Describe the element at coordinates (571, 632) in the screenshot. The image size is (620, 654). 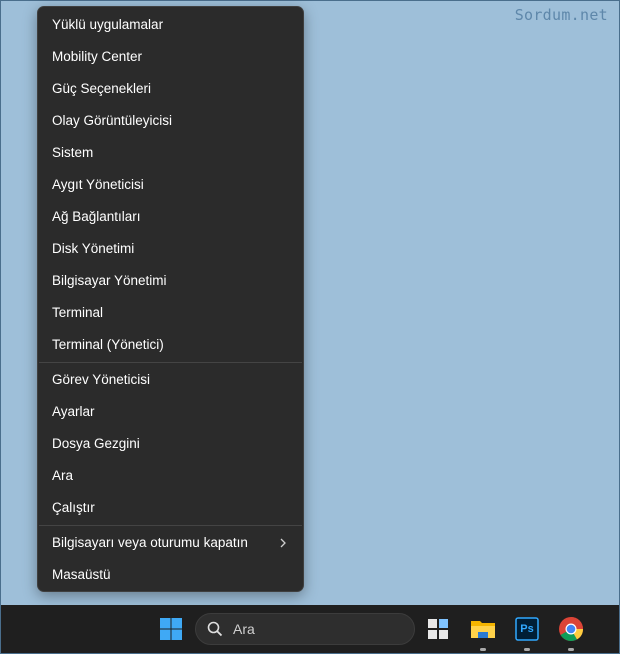
I see `chrome-icon` at that location.